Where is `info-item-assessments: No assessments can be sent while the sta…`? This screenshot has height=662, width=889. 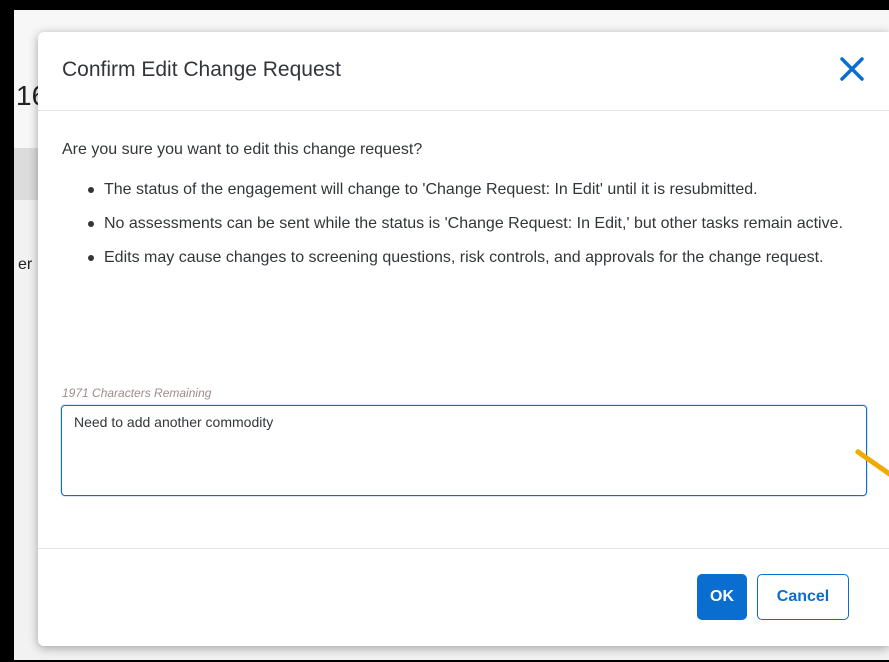
info-item-assessments: No assessments can be sent while the sta… is located at coordinates (466, 224).